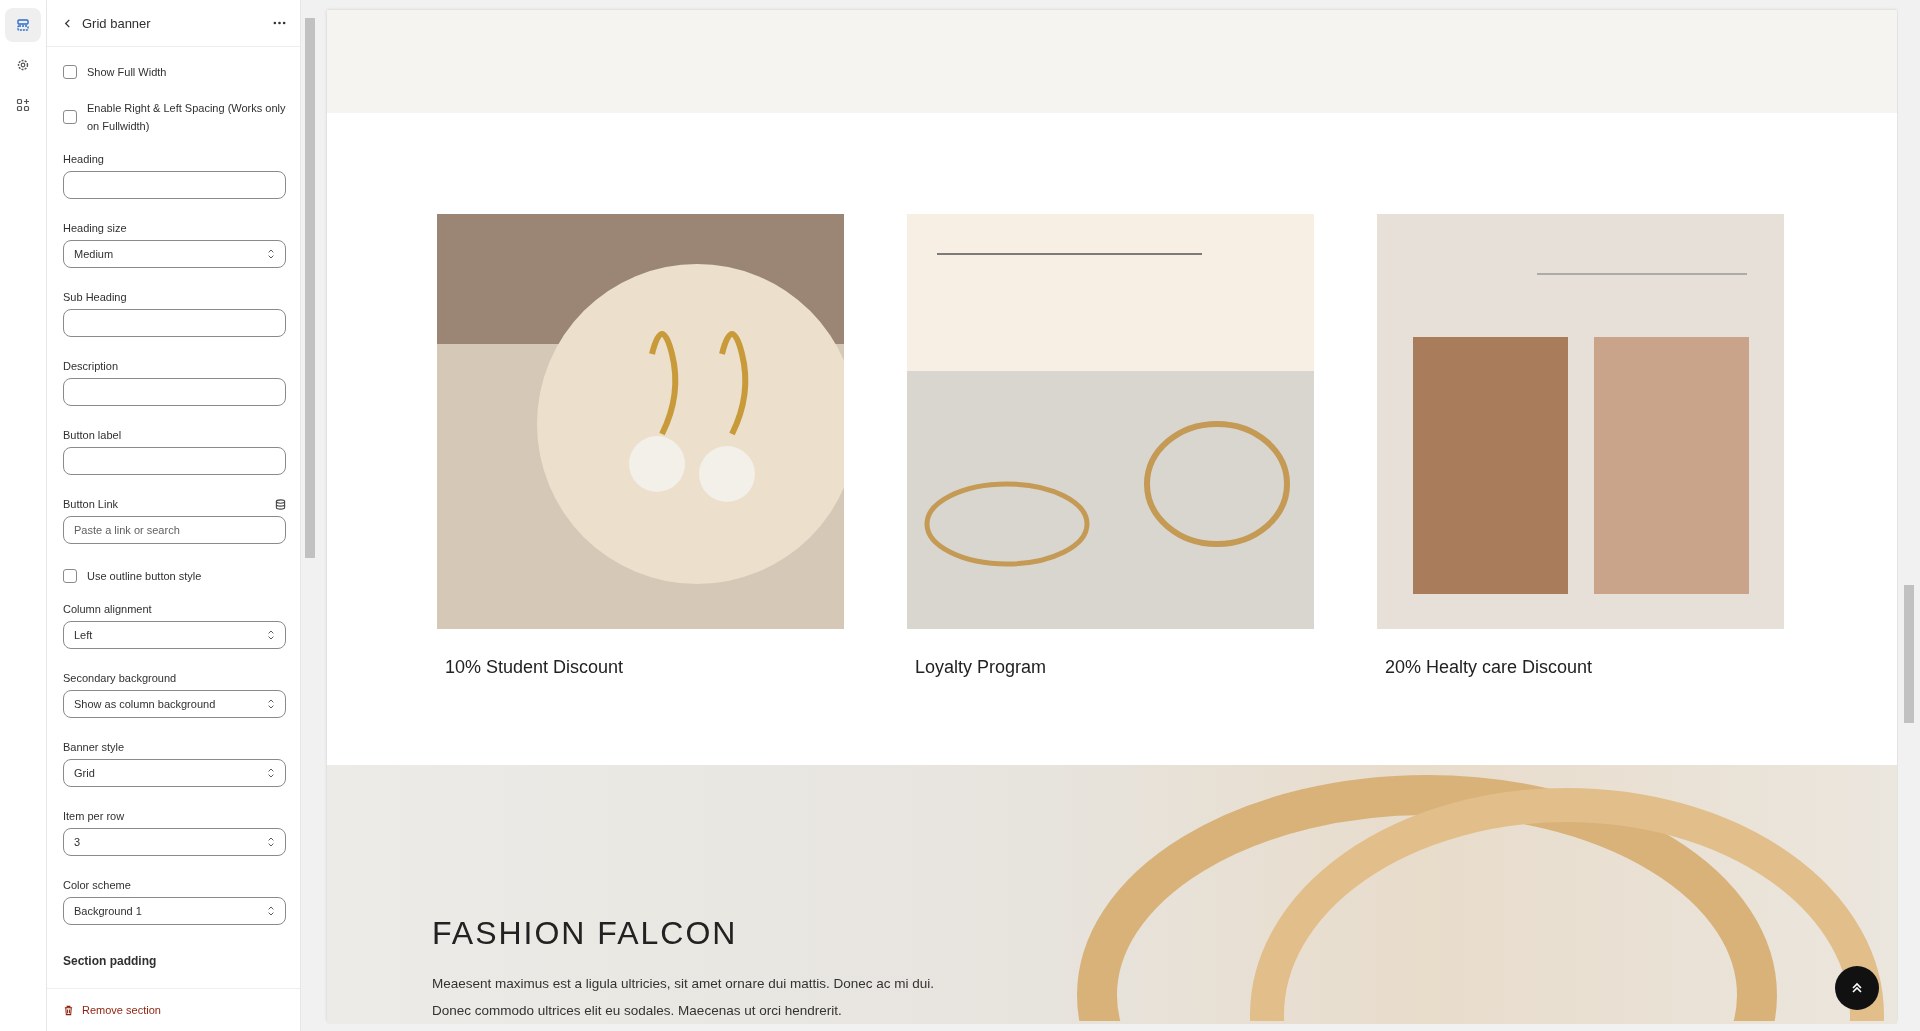 This screenshot has width=1920, height=1031. What do you see at coordinates (110, 961) in the screenshot?
I see `section-heading: Section padding` at bounding box center [110, 961].